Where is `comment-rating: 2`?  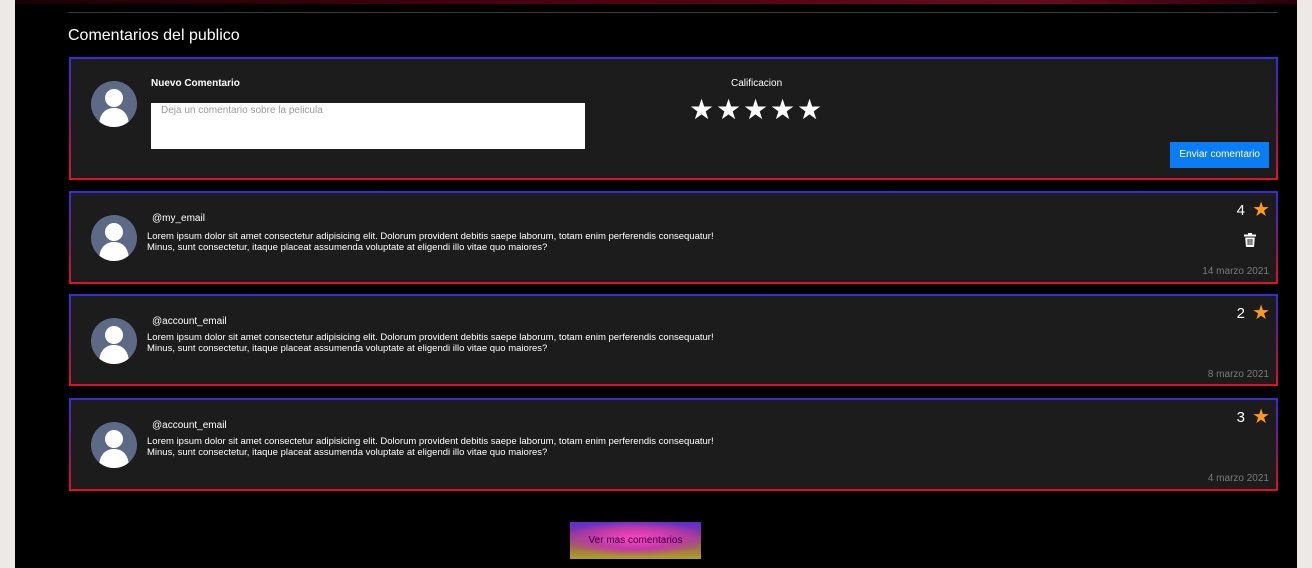
comment-rating: 2 is located at coordinates (1240, 313).